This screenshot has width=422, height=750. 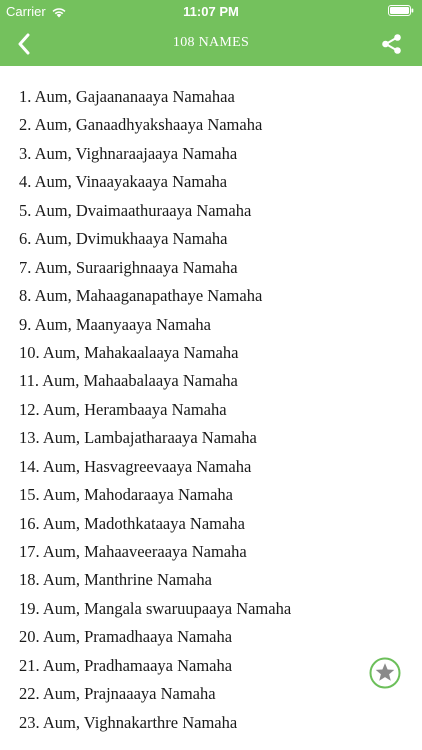 I want to click on list-item: 13. Aum, Lambajatharaaya Namaha, so click(x=211, y=438).